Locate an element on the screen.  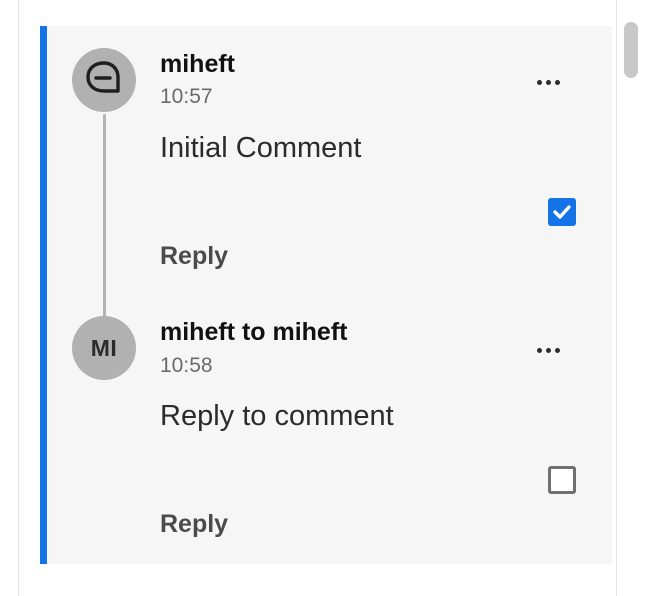
reply-body: Reply to comment is located at coordinates (277, 416).